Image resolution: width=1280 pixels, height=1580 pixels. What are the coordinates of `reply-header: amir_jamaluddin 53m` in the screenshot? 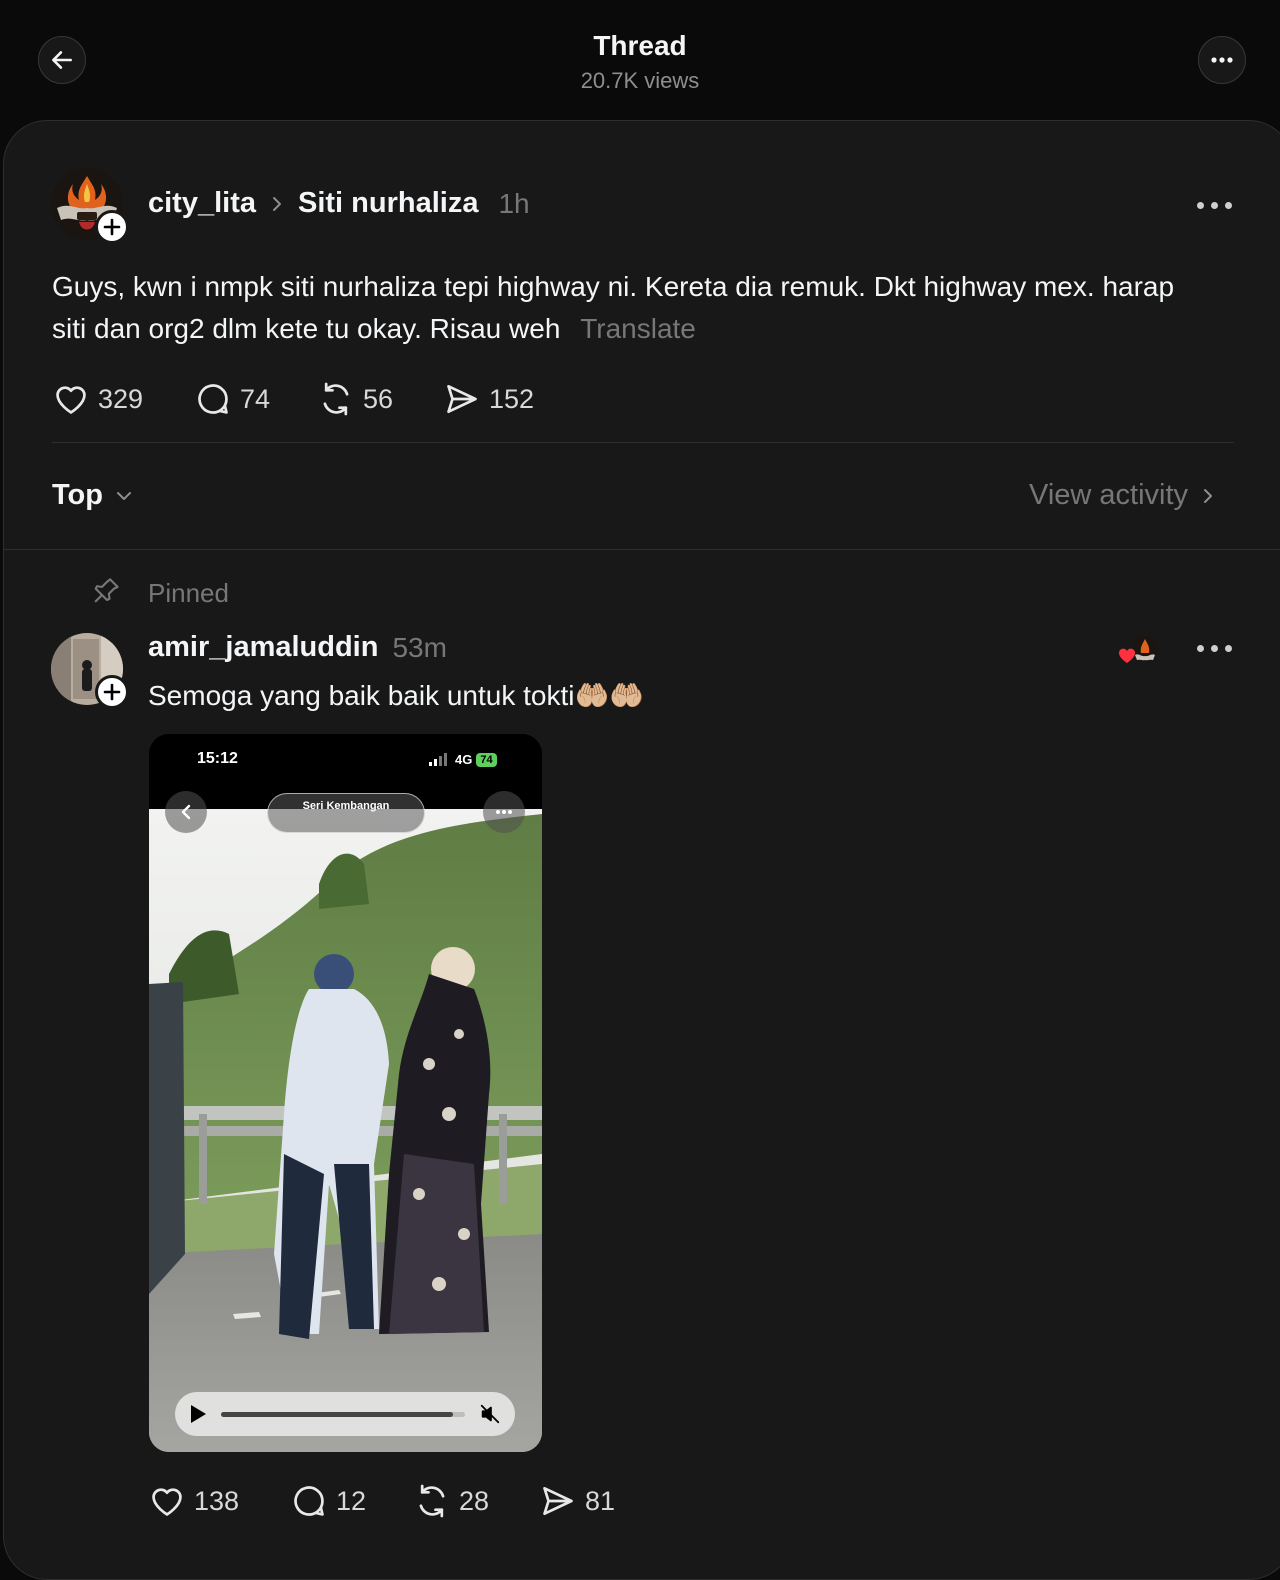 It's located at (297, 647).